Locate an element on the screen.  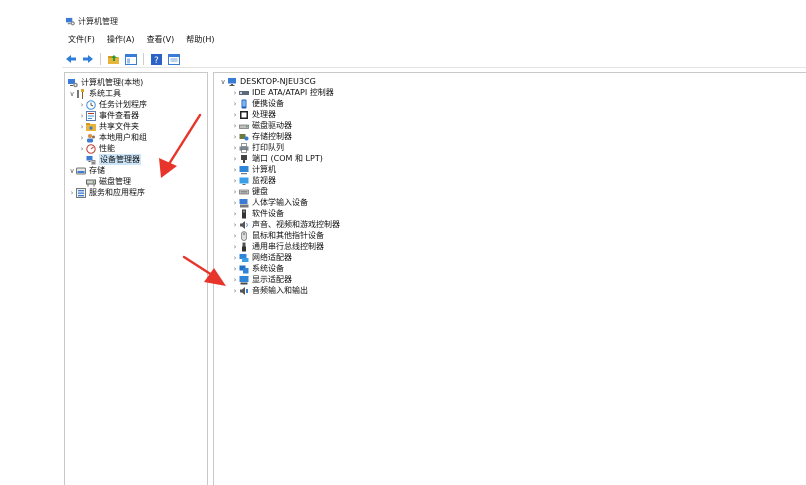
up-folder-button is located at coordinates (113, 59).